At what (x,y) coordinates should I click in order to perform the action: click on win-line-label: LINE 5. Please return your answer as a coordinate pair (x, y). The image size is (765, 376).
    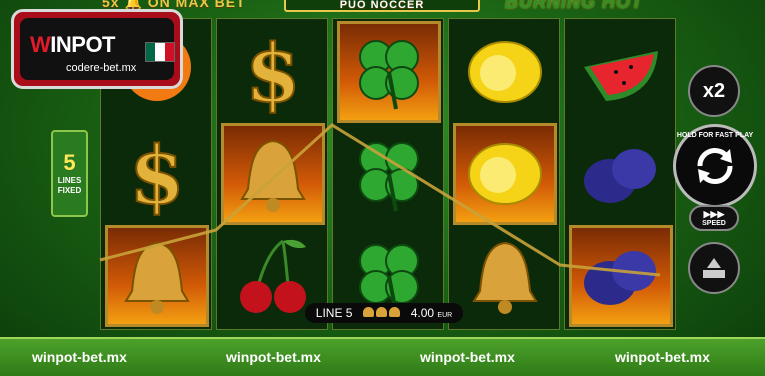
    Looking at the image, I should click on (334, 313).